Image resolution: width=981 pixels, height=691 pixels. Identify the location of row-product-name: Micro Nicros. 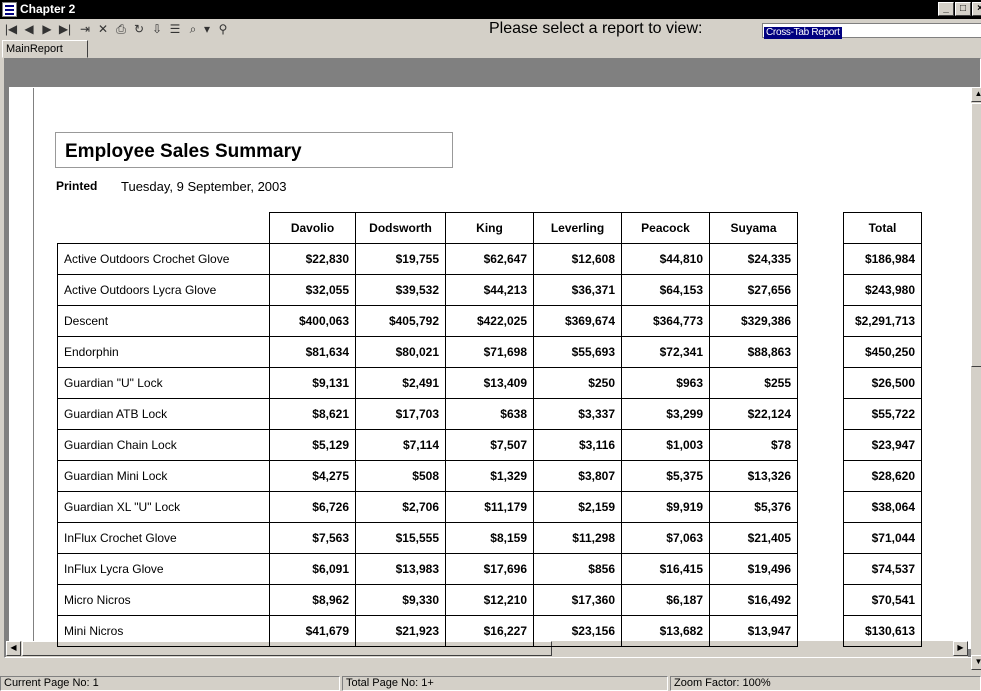
(163, 600).